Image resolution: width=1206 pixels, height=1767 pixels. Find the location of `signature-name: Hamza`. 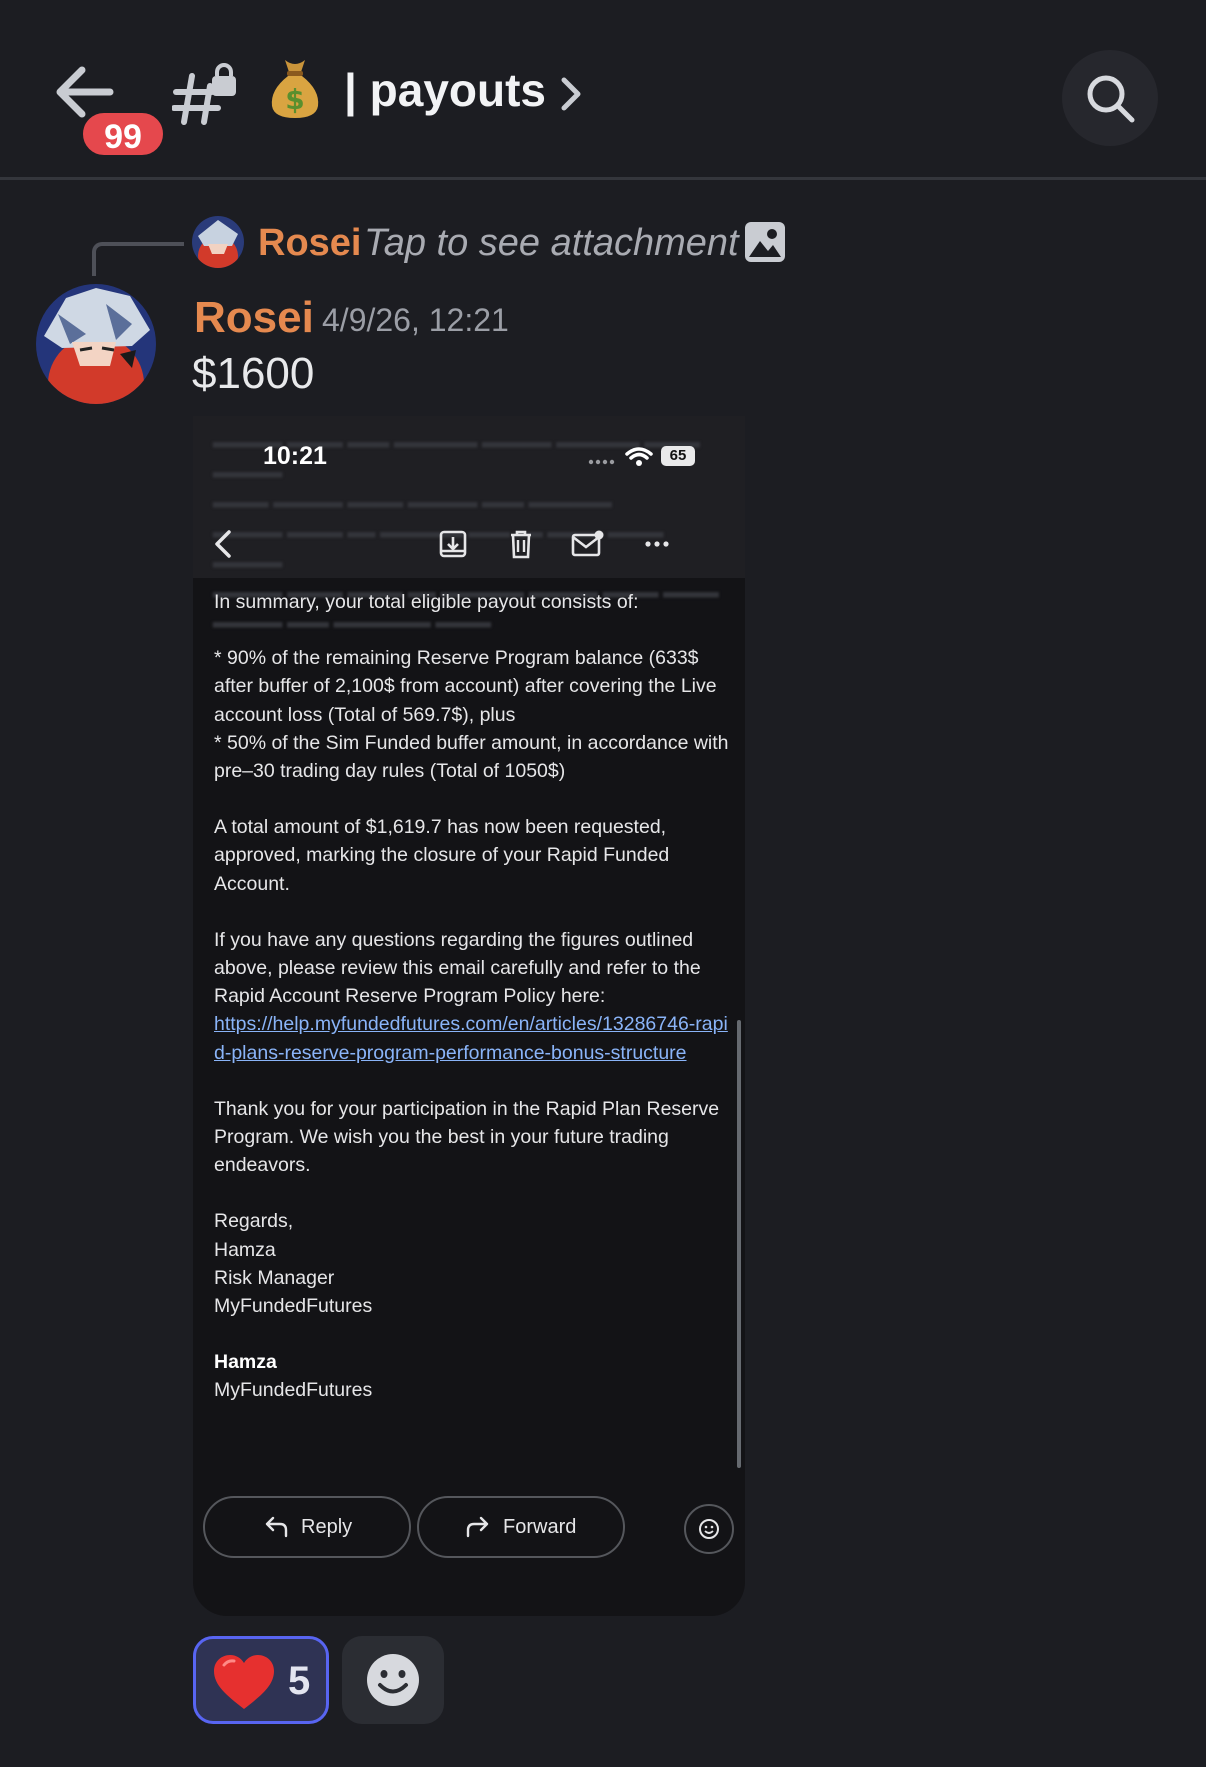

signature-name: Hamza is located at coordinates (245, 1249).